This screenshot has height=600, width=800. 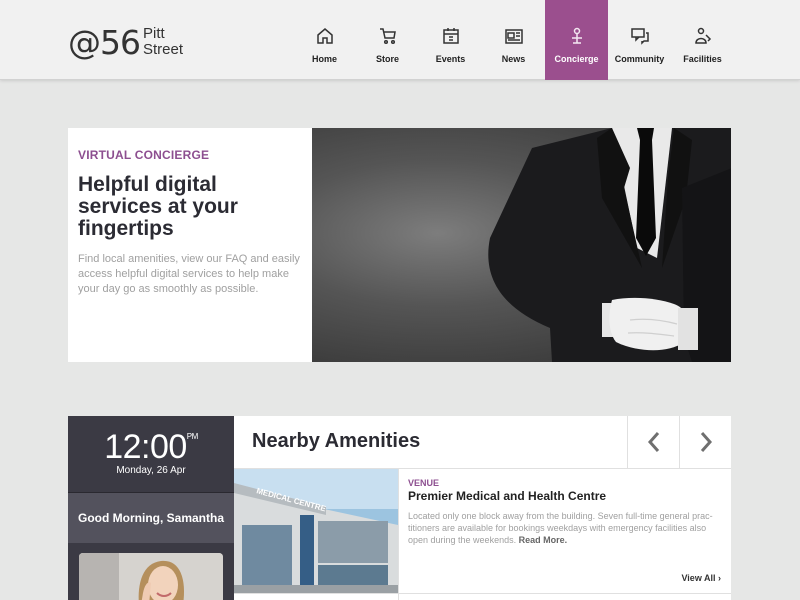 What do you see at coordinates (450, 59) in the screenshot?
I see `nav-events-label: Events` at bounding box center [450, 59].